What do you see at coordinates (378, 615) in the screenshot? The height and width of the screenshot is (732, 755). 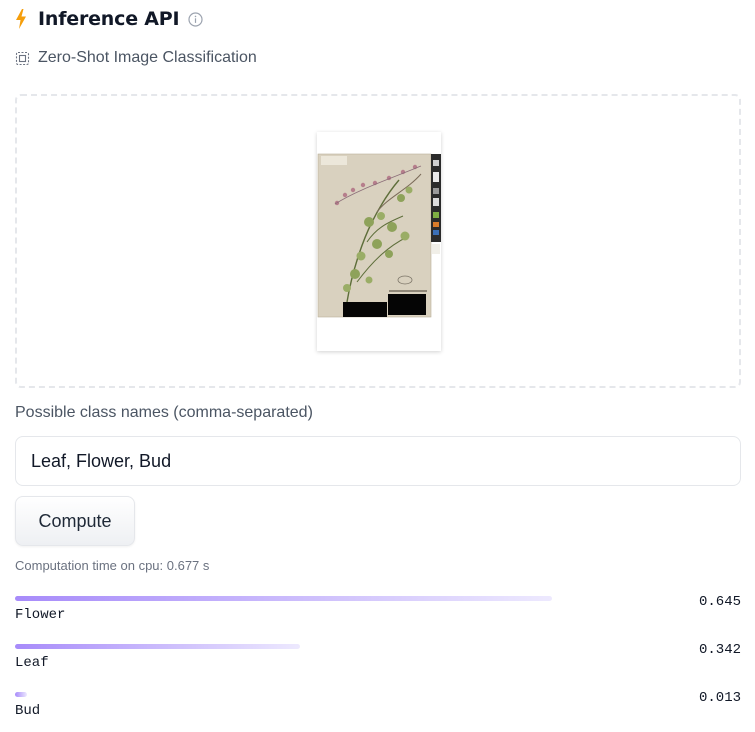 I see `result-row: Flower 0.645` at bounding box center [378, 615].